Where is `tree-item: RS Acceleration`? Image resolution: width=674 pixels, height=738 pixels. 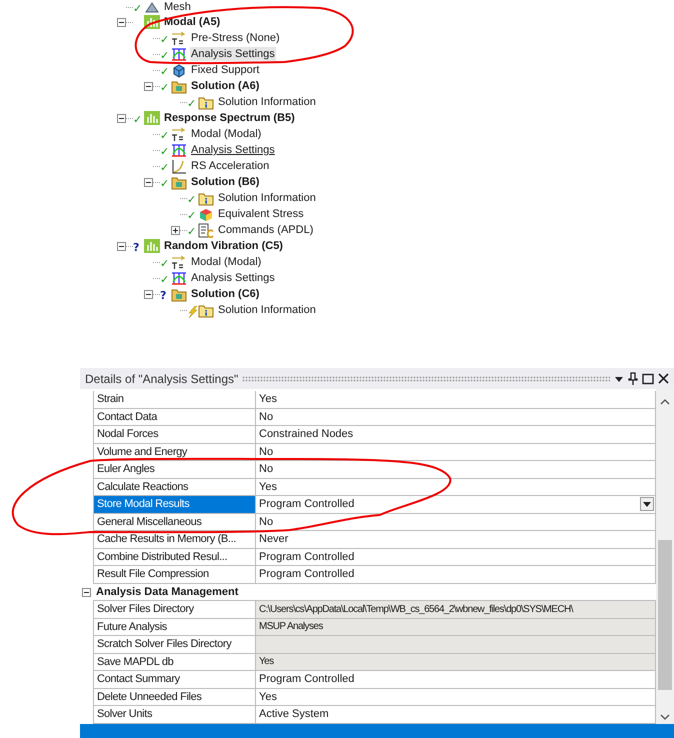
tree-item: RS Acceleration is located at coordinates (230, 166).